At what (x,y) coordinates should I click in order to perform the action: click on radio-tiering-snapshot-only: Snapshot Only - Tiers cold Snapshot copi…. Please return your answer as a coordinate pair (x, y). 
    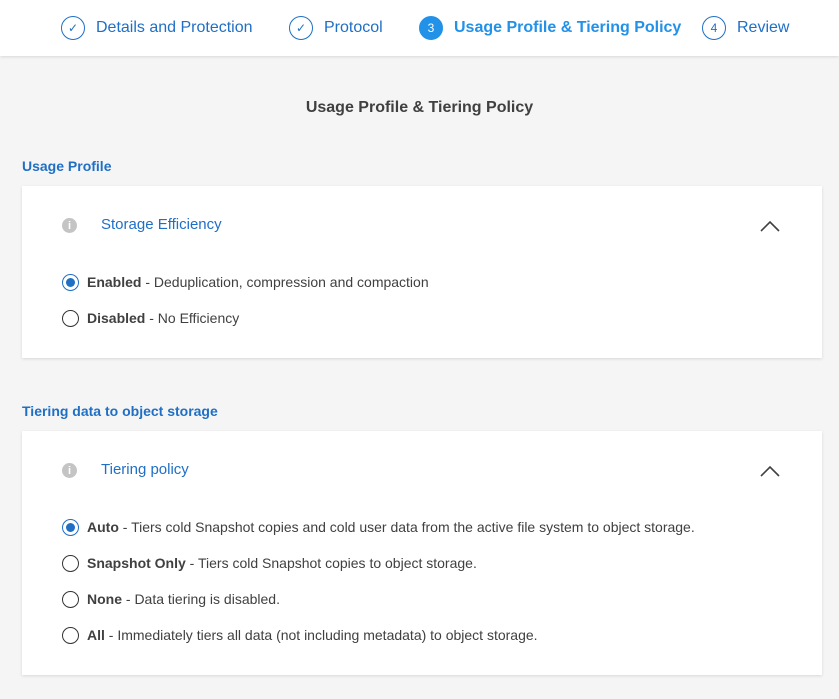
    Looking at the image, I should click on (269, 563).